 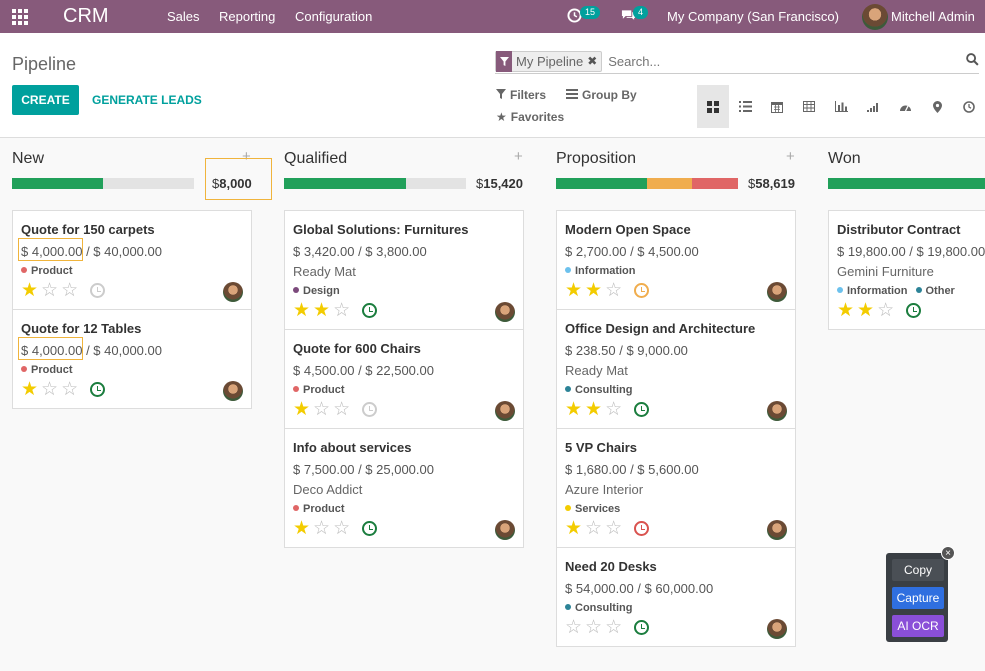 I want to click on calendar-view-icon, so click(x=777, y=106).